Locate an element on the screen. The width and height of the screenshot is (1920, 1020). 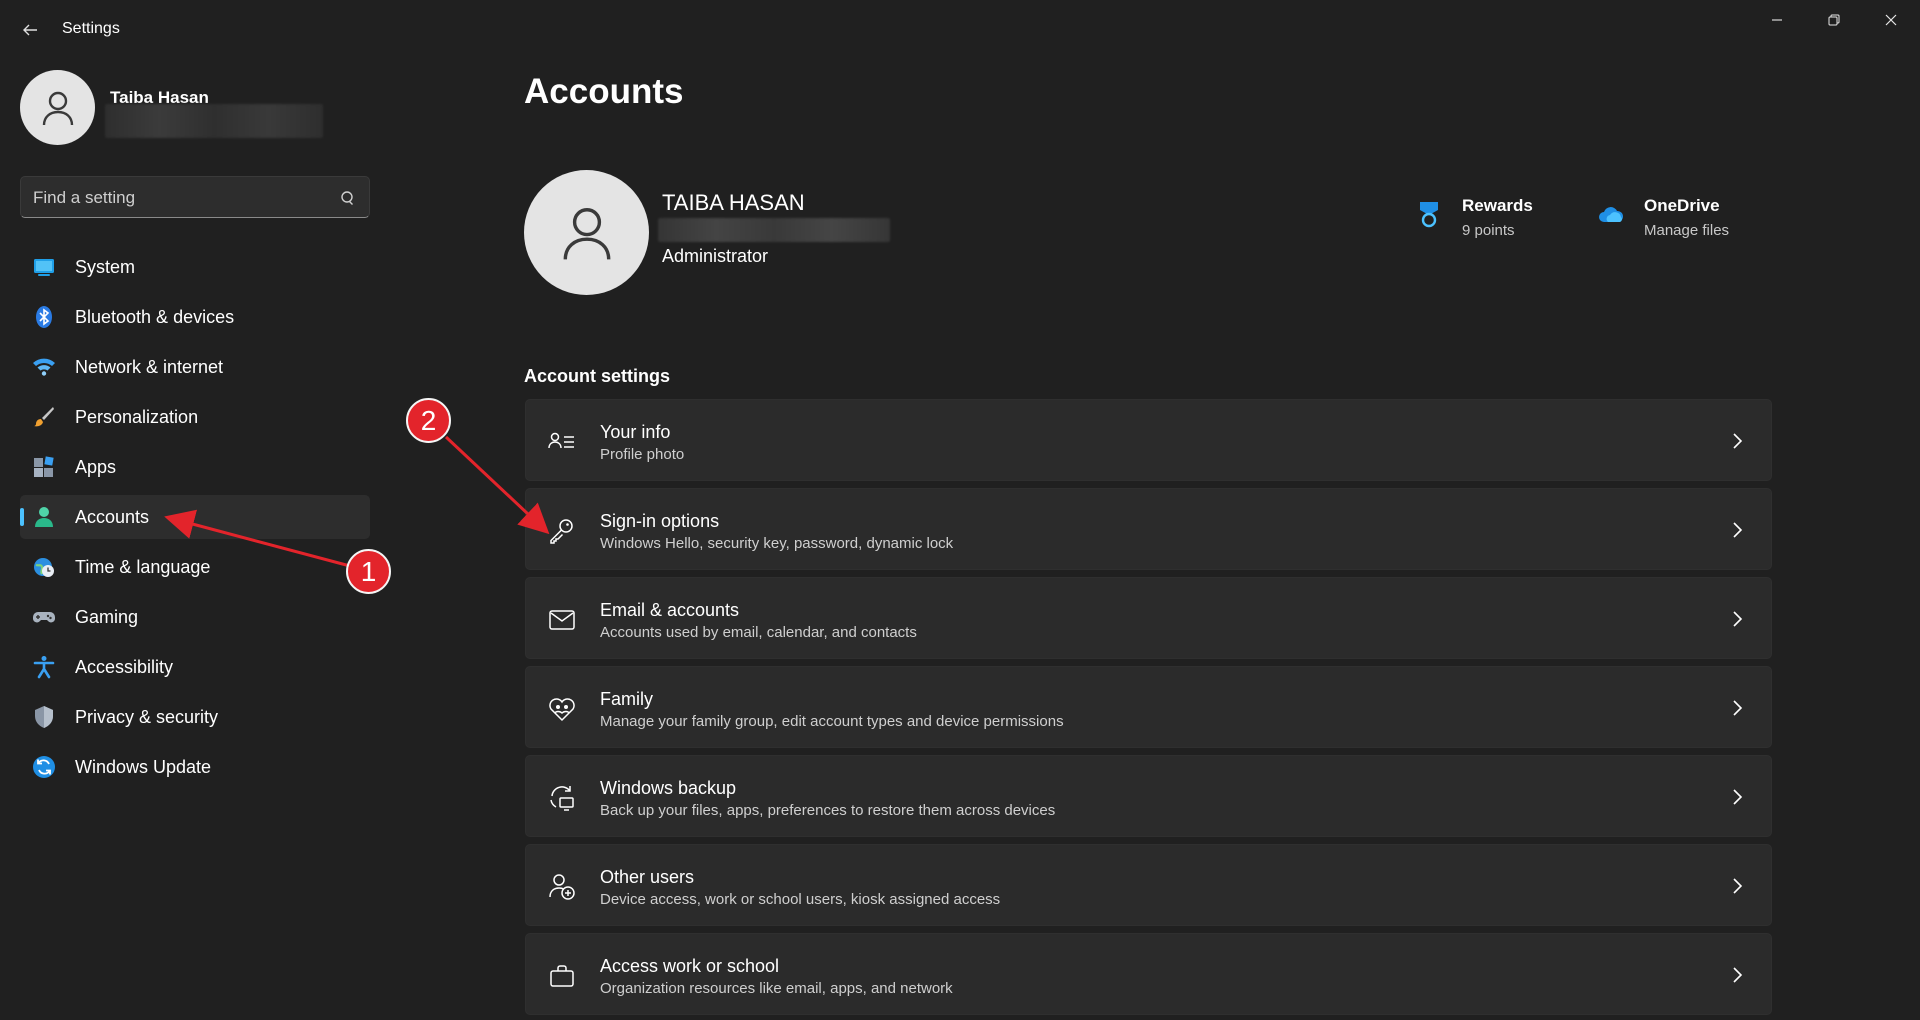
active-indicator is located at coordinates (22, 517).